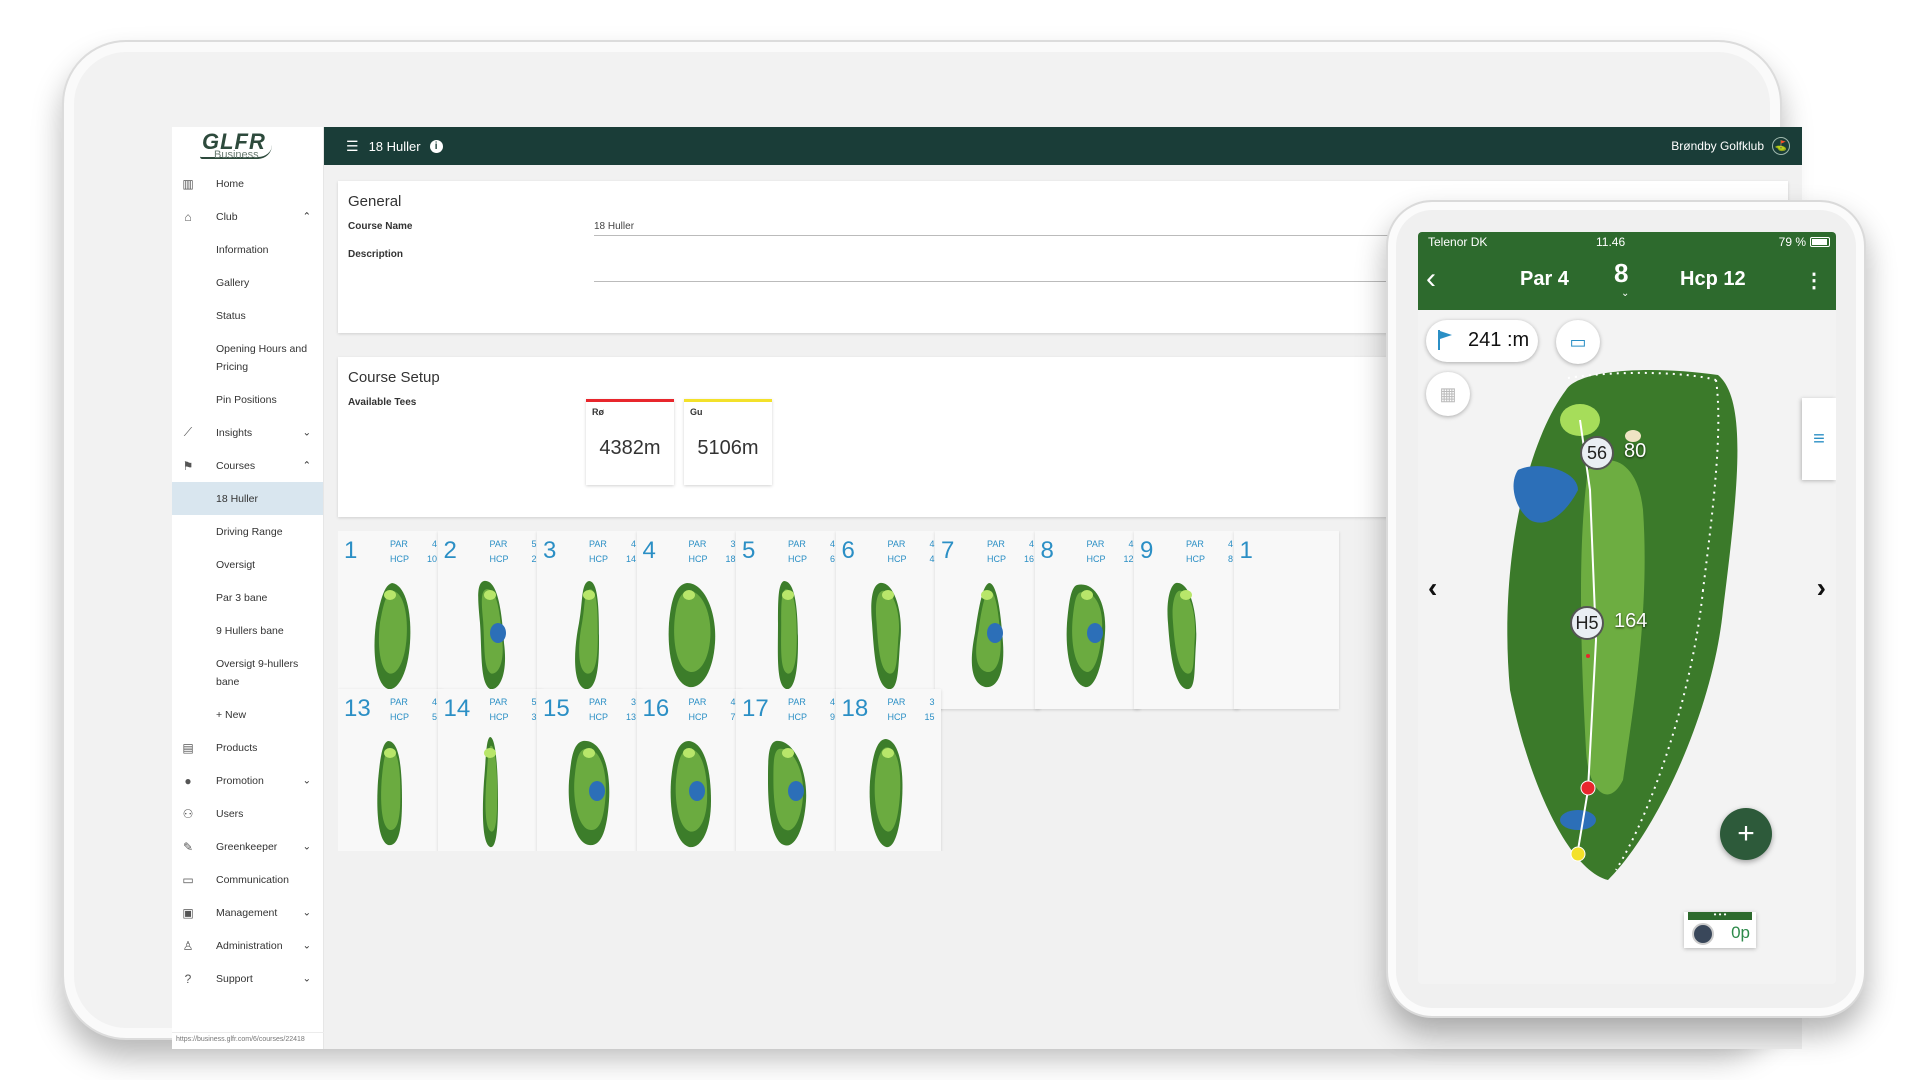 The image size is (1920, 1080). What do you see at coordinates (390, 620) in the screenshot?
I see `hole-card: 1 PAR HCP 4 10` at bounding box center [390, 620].